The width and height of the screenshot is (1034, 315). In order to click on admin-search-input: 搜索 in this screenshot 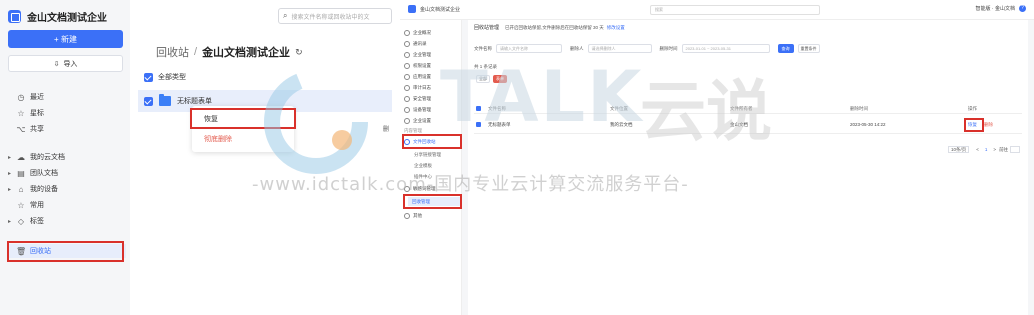, I will do `click(735, 10)`.